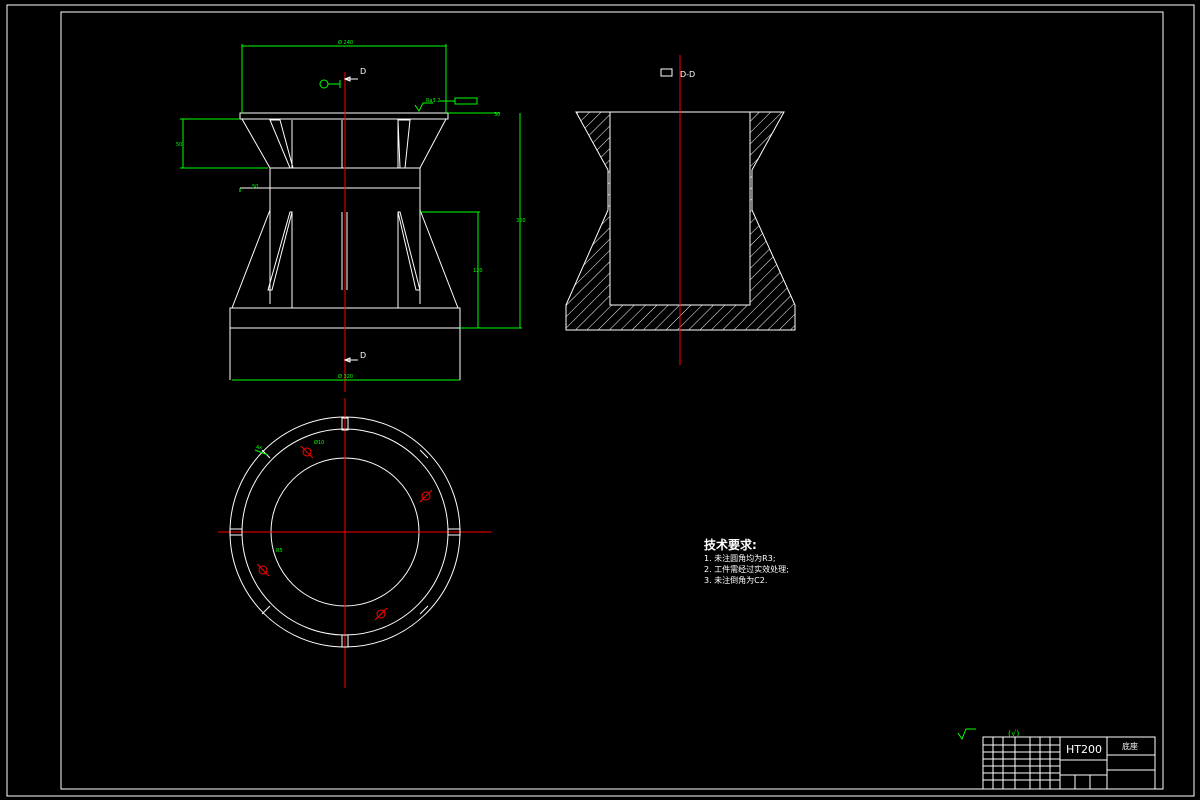  Describe the element at coordinates (345, 232) in the screenshot. I see `front-view` at that location.